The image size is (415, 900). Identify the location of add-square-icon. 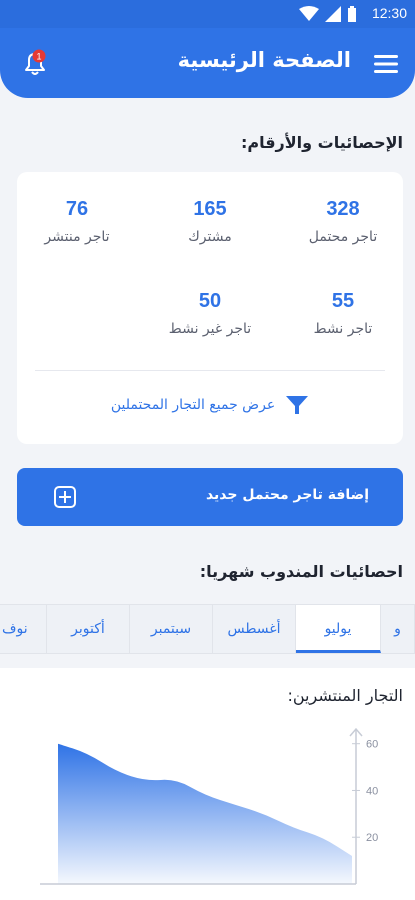
(65, 497).